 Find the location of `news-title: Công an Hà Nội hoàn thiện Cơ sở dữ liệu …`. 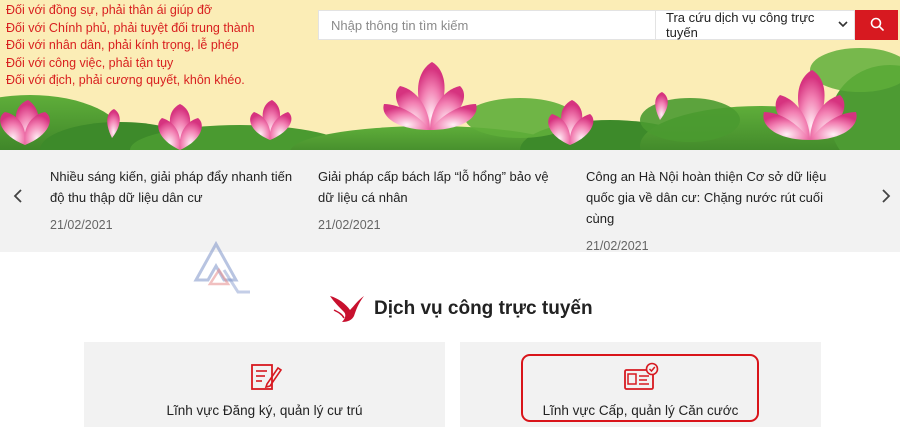

news-title: Công an Hà Nội hoàn thiện Cơ sở dữ liệu … is located at coordinates (711, 197).